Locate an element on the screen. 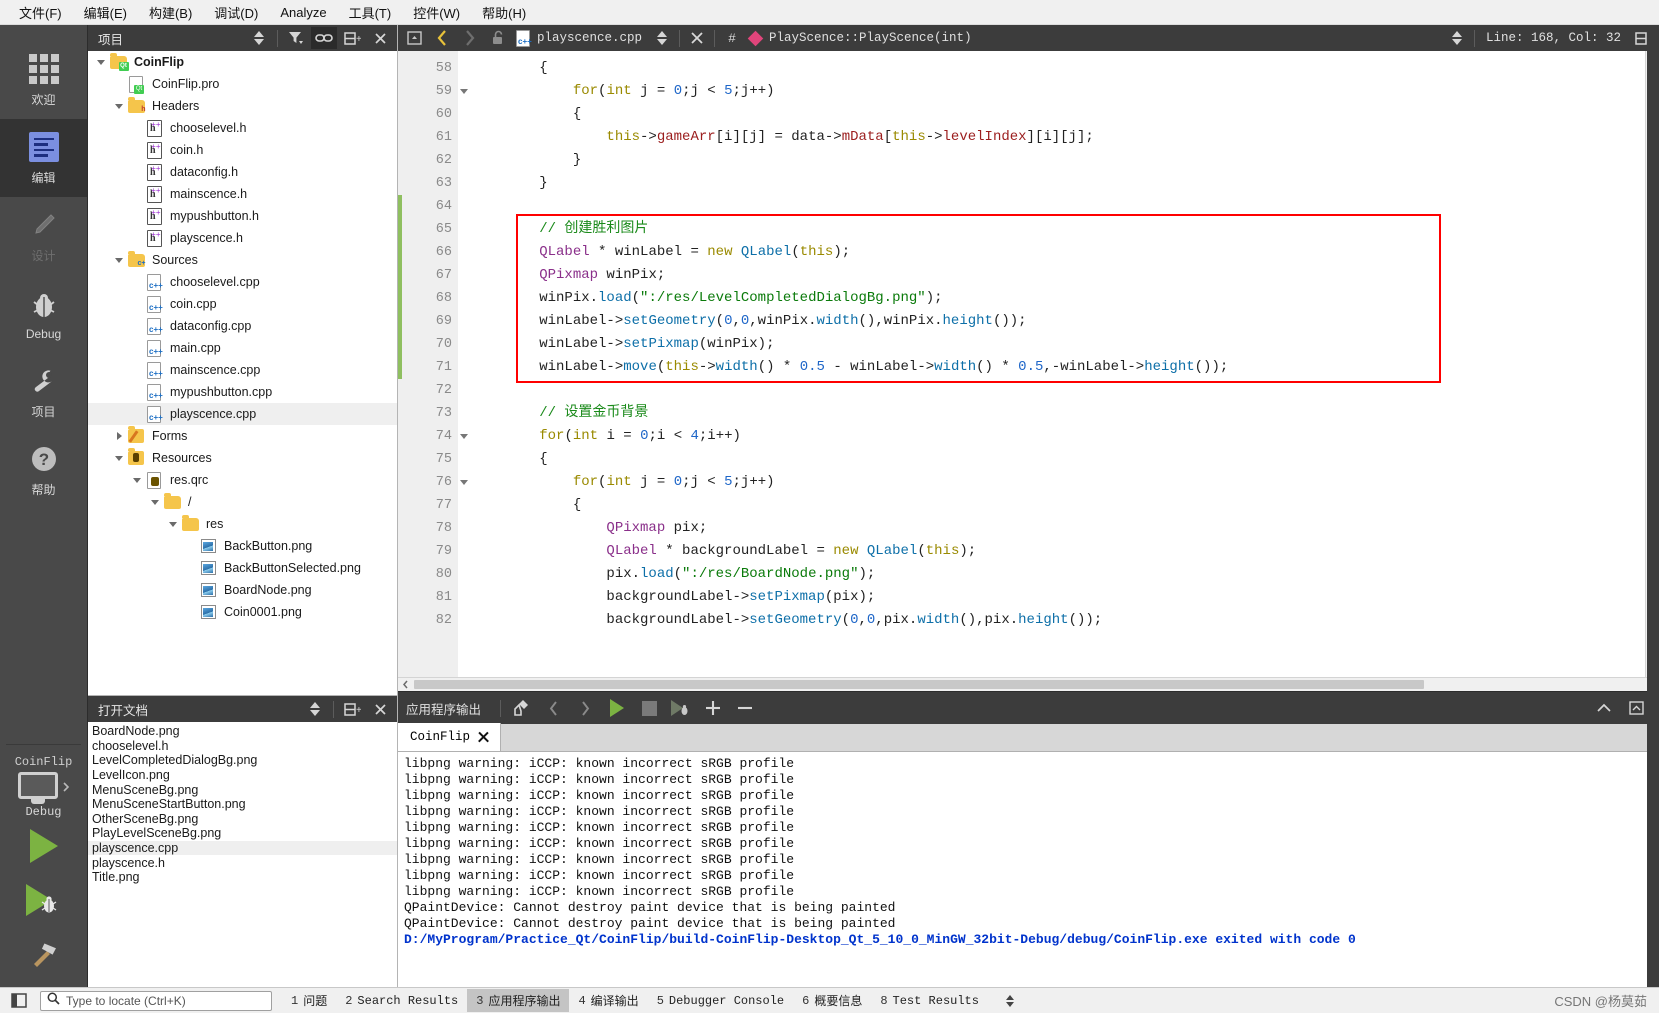 The width and height of the screenshot is (1659, 1013). forward-arrow-icon is located at coordinates (470, 38).